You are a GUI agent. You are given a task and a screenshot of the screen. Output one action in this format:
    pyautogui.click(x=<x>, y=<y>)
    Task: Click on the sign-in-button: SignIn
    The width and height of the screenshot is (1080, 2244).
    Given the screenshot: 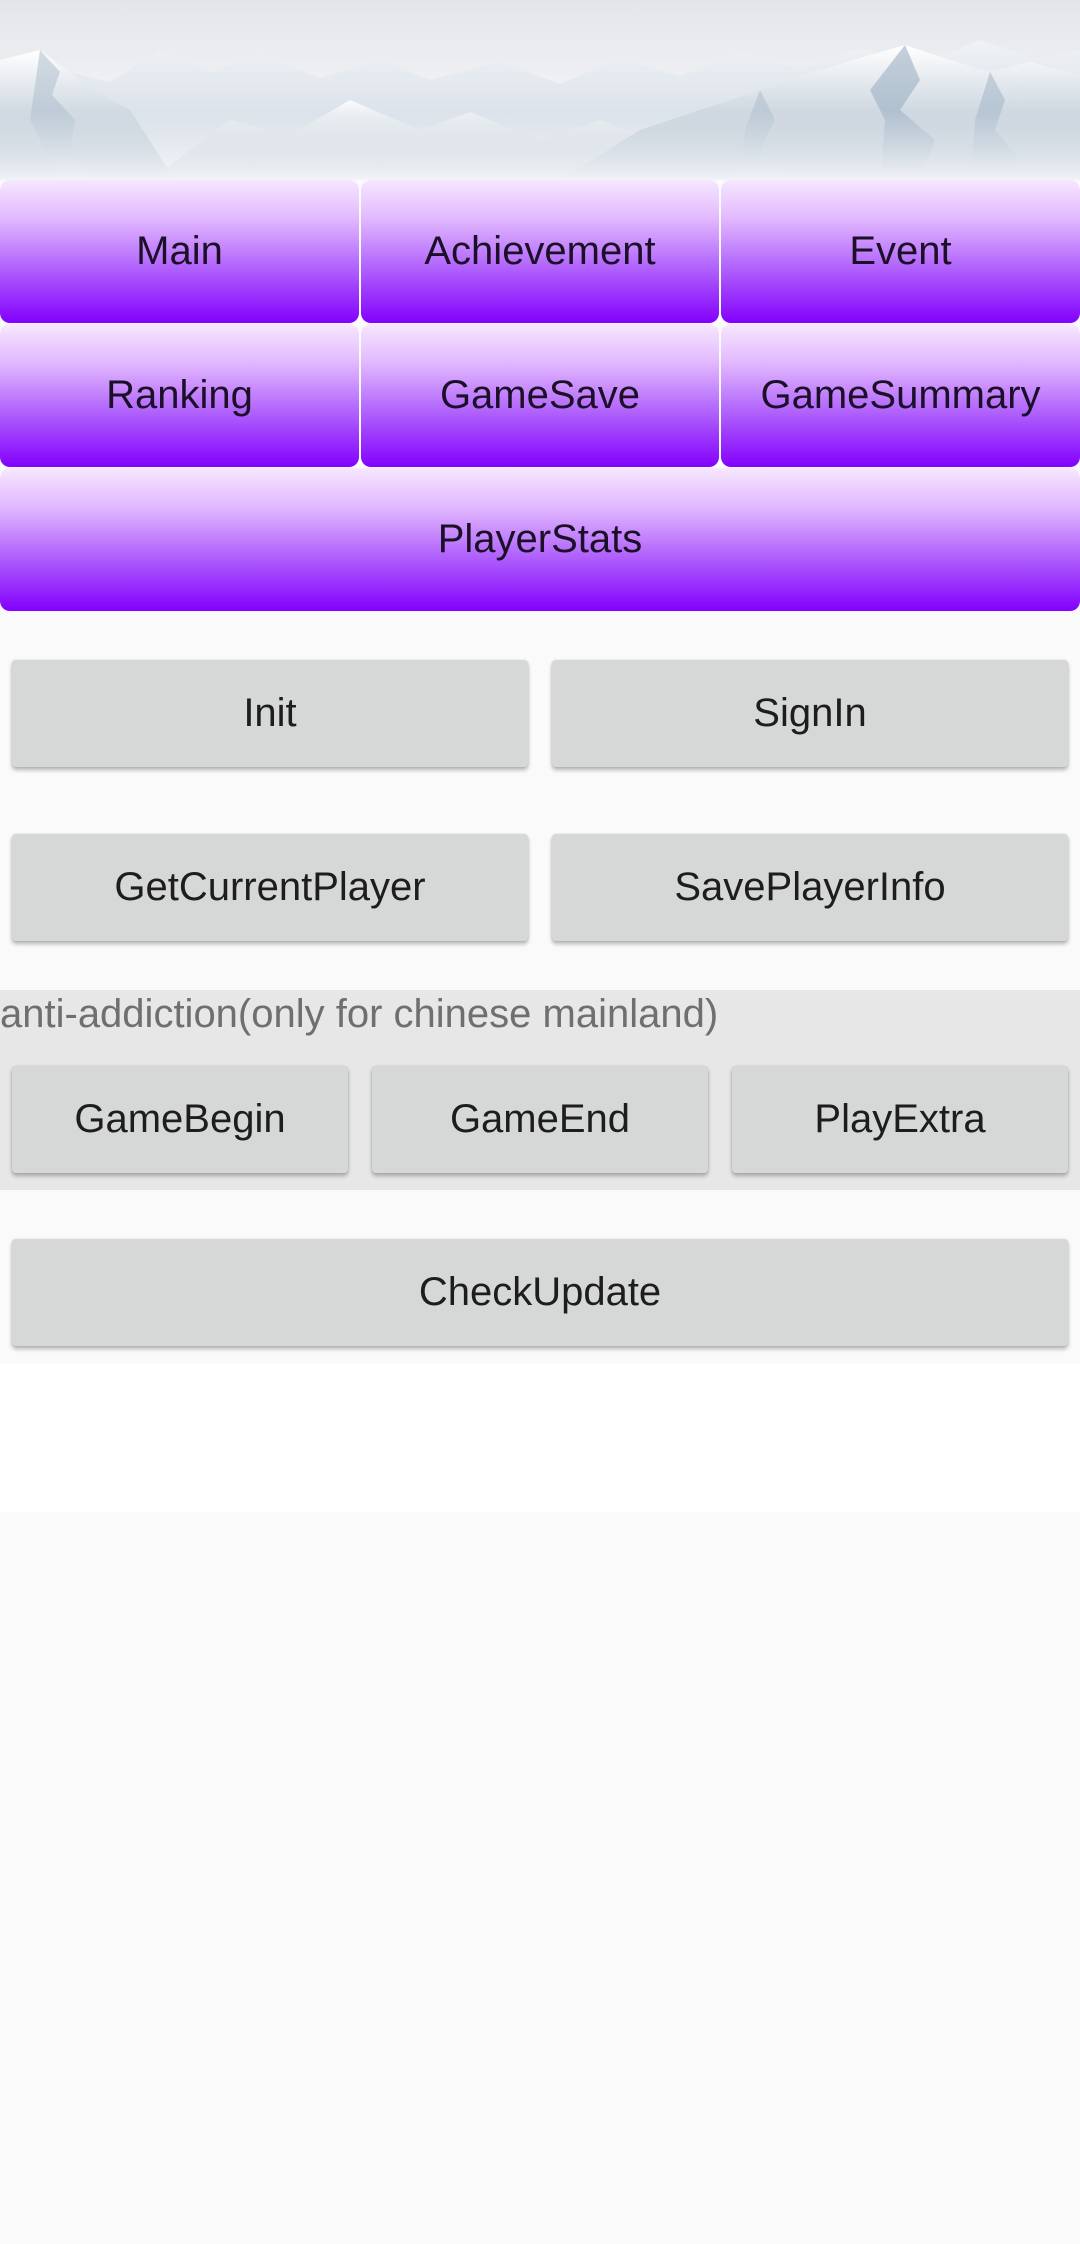 What is the action you would take?
    pyautogui.click(x=810, y=713)
    